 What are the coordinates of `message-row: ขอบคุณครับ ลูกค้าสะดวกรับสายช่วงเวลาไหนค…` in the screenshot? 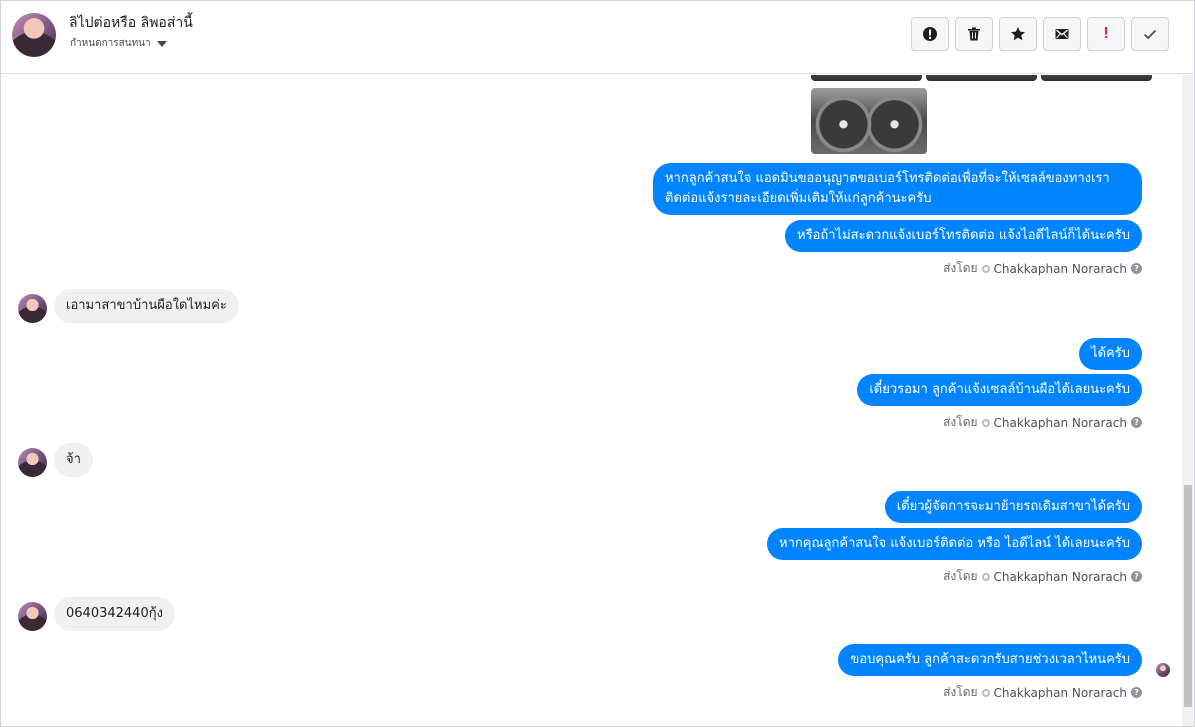 It's located at (990, 660).